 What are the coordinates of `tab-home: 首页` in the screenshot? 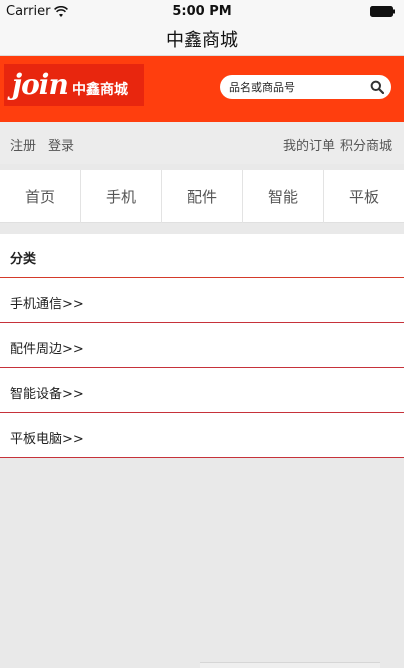 It's located at (40, 196).